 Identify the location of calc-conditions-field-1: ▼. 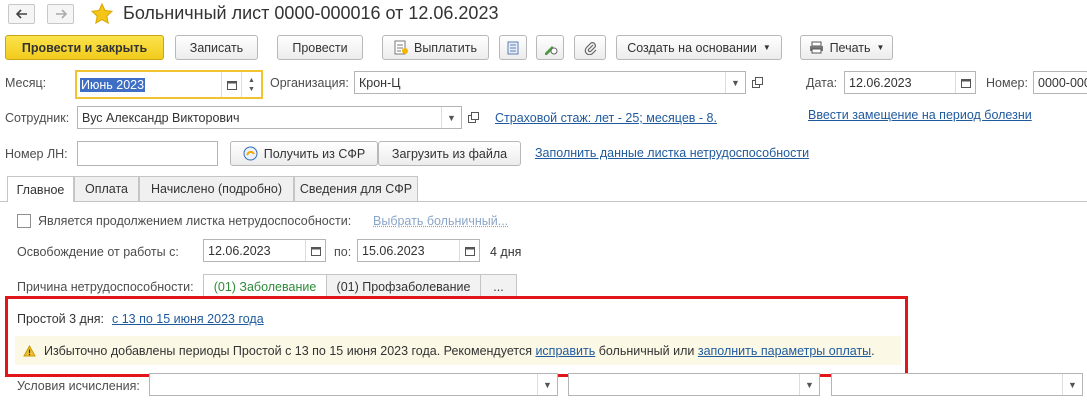
(353, 384).